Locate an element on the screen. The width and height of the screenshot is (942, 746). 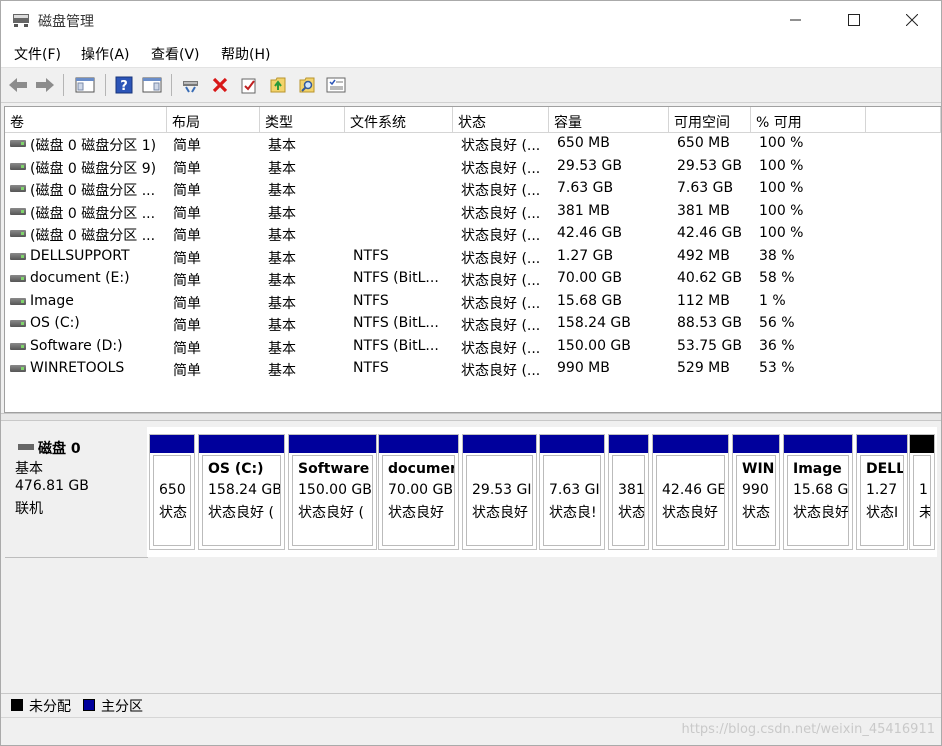
connect-button is located at coordinates (191, 85).